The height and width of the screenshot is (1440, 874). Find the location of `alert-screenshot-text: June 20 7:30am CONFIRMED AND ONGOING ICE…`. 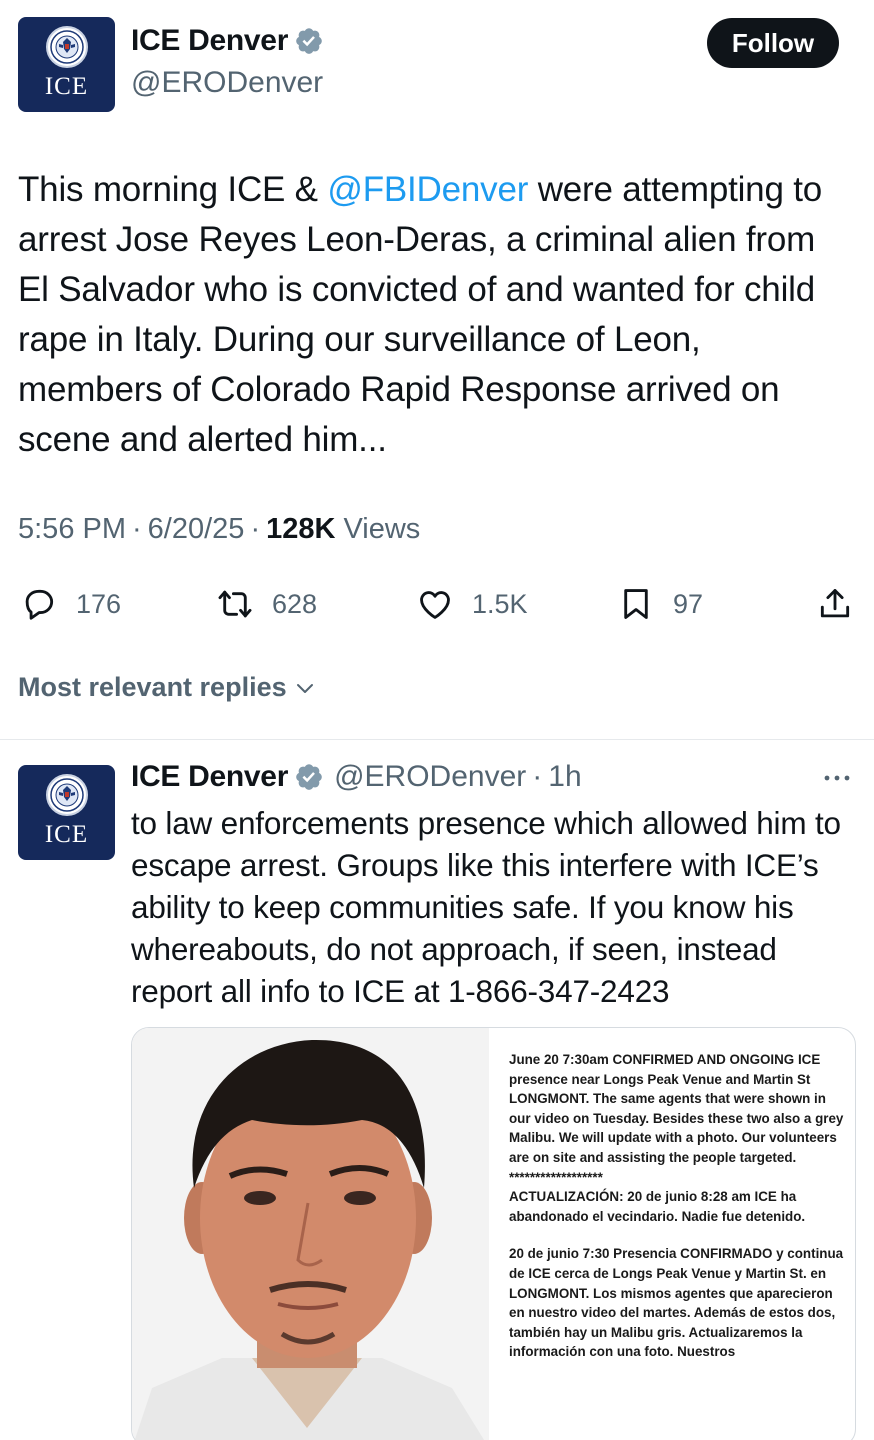

alert-screenshot-text: June 20 7:30am CONFIRMED AND ONGOING ICE… is located at coordinates (679, 1206).